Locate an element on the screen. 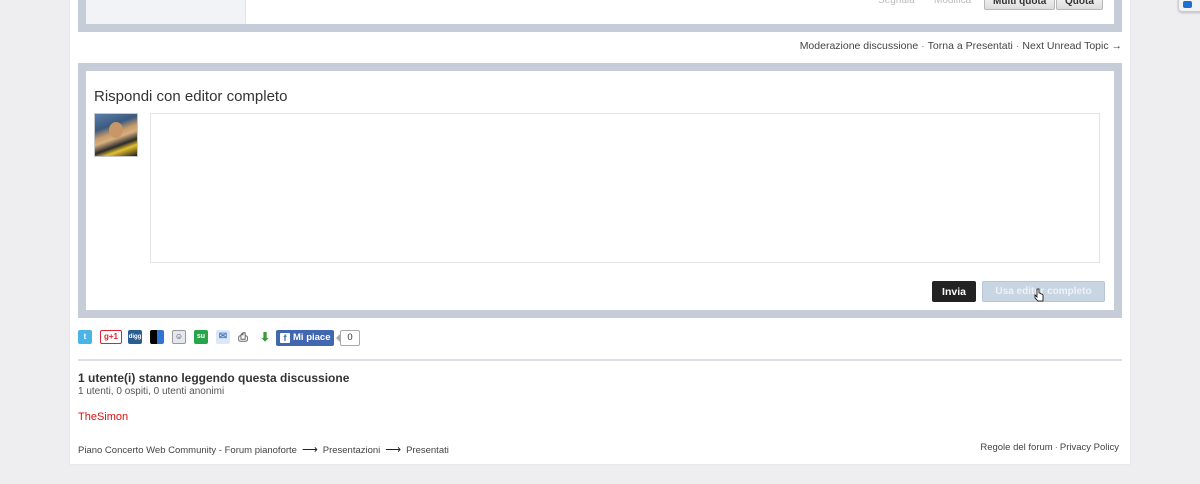  report-link: Segnala is located at coordinates (896, 4).